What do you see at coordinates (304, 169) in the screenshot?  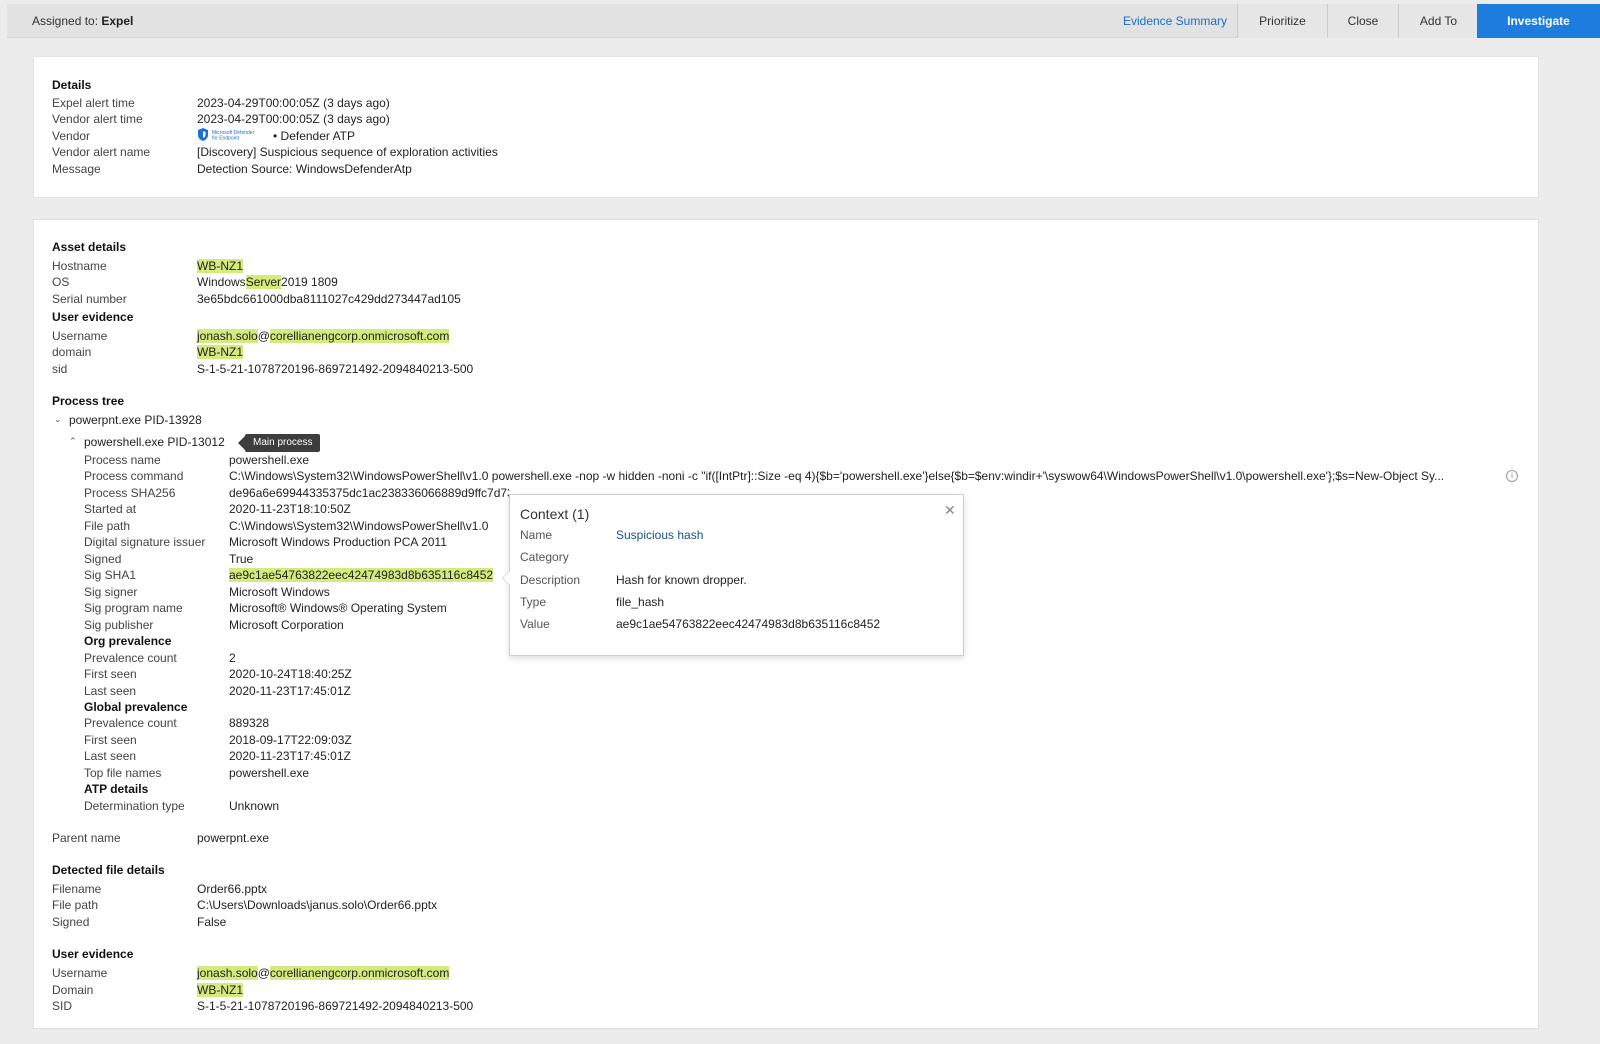 I see `detail-value: Detection Source: WindowsDefenderAtp` at bounding box center [304, 169].